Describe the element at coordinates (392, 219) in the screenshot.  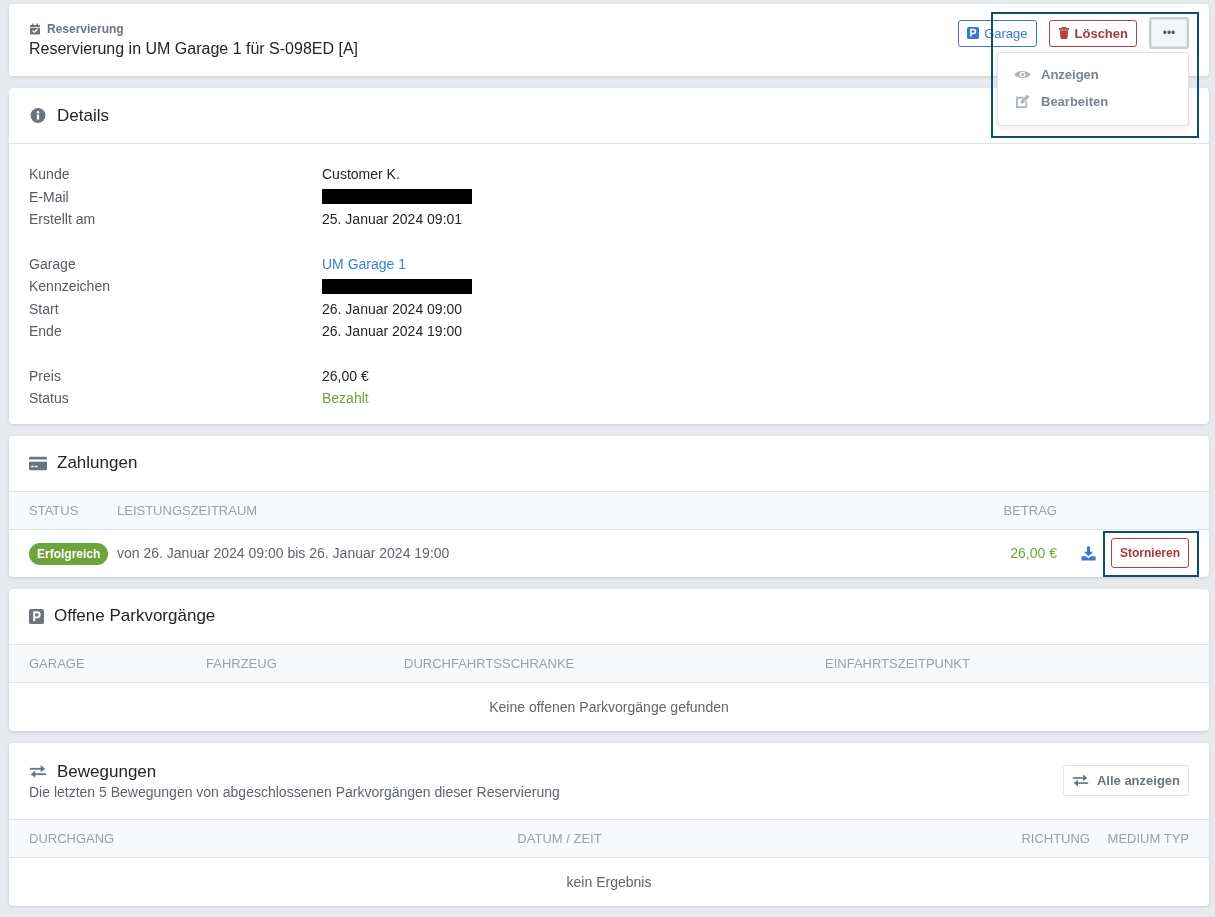
I see `field-value: 25. Januar 2024 09:01` at that location.